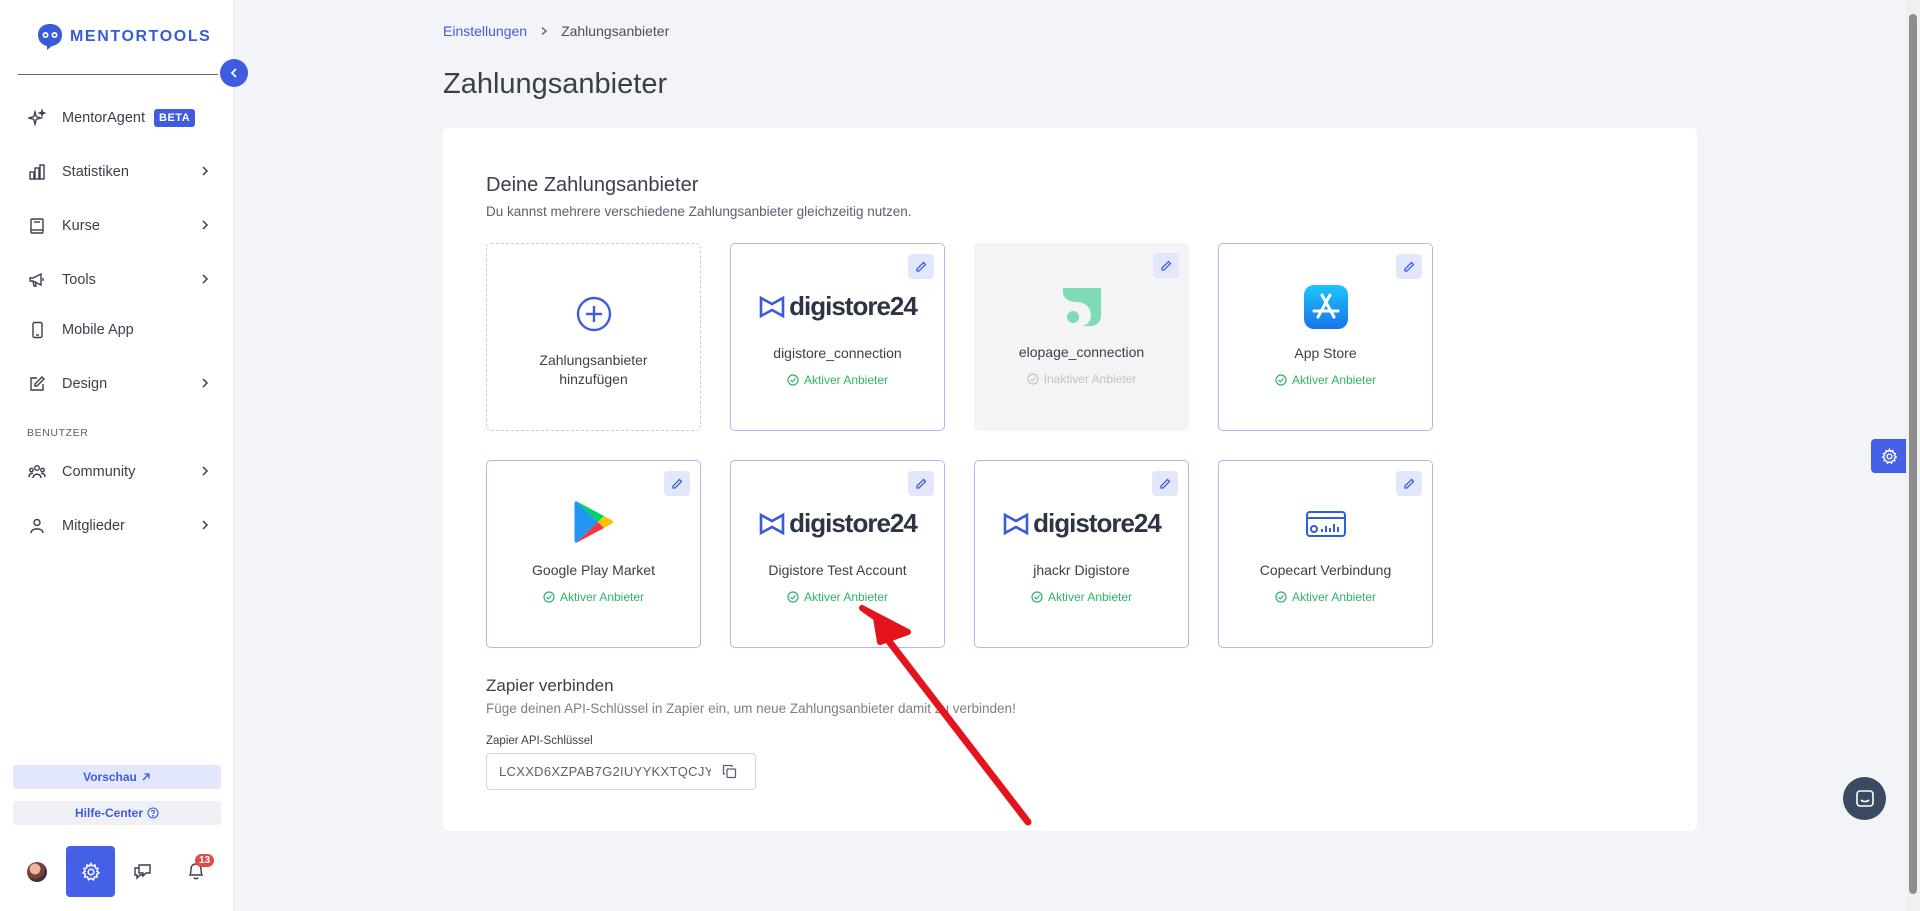  Describe the element at coordinates (93, 526) in the screenshot. I see `sidebar-item-label: Mitglieder` at that location.